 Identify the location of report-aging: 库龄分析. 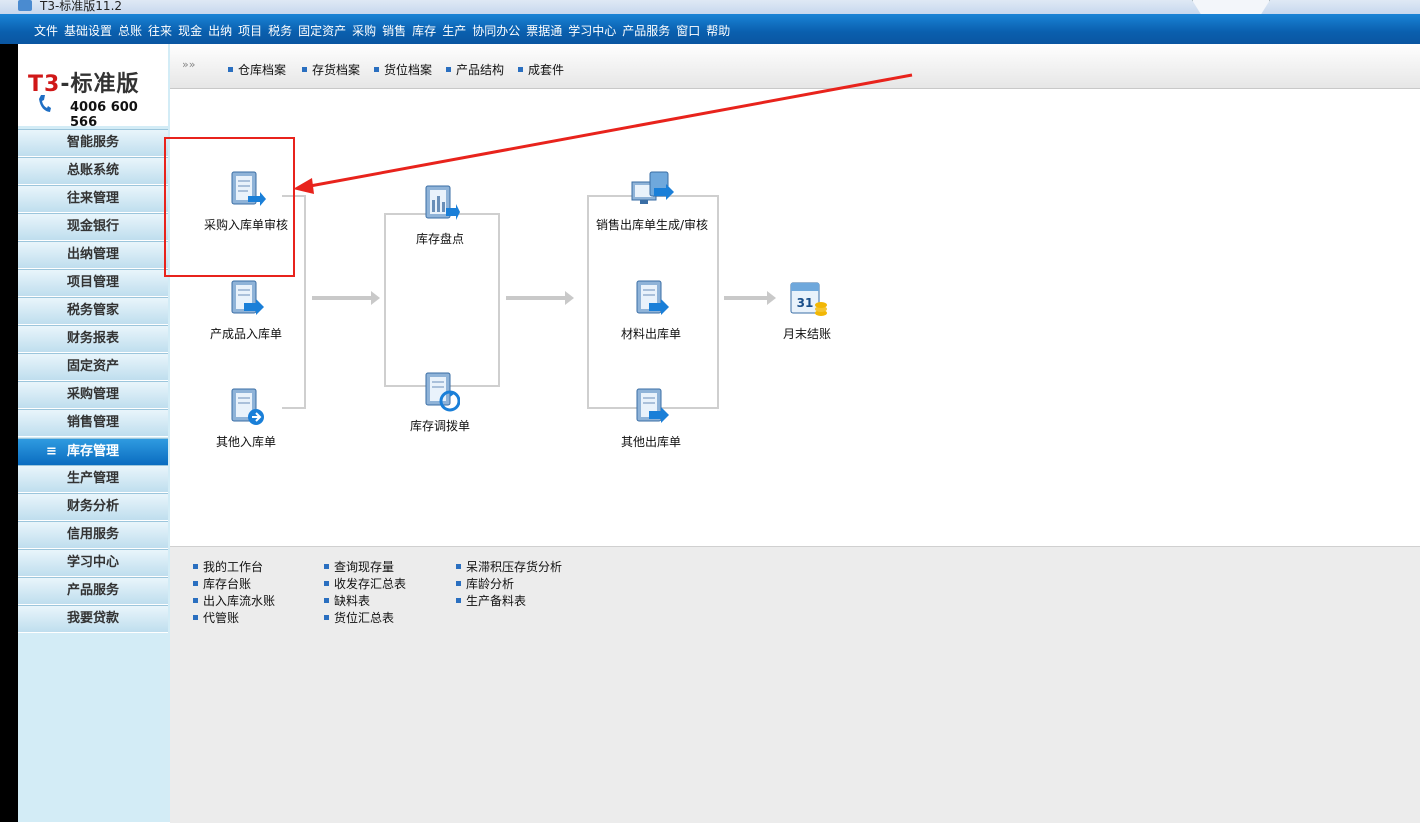
(485, 583).